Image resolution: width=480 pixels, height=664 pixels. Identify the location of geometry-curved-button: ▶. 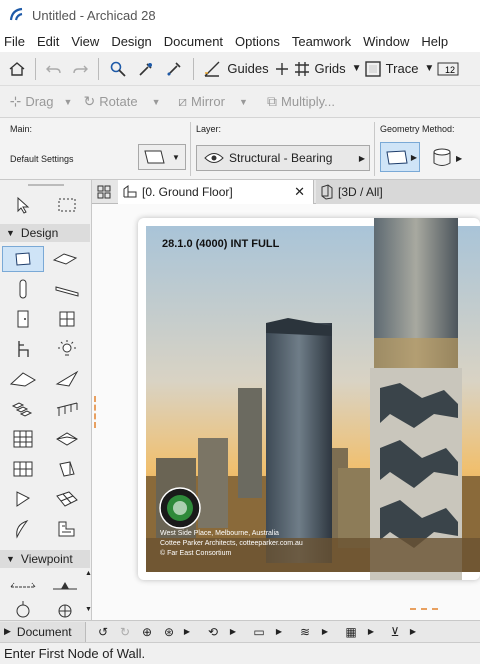
(450, 158).